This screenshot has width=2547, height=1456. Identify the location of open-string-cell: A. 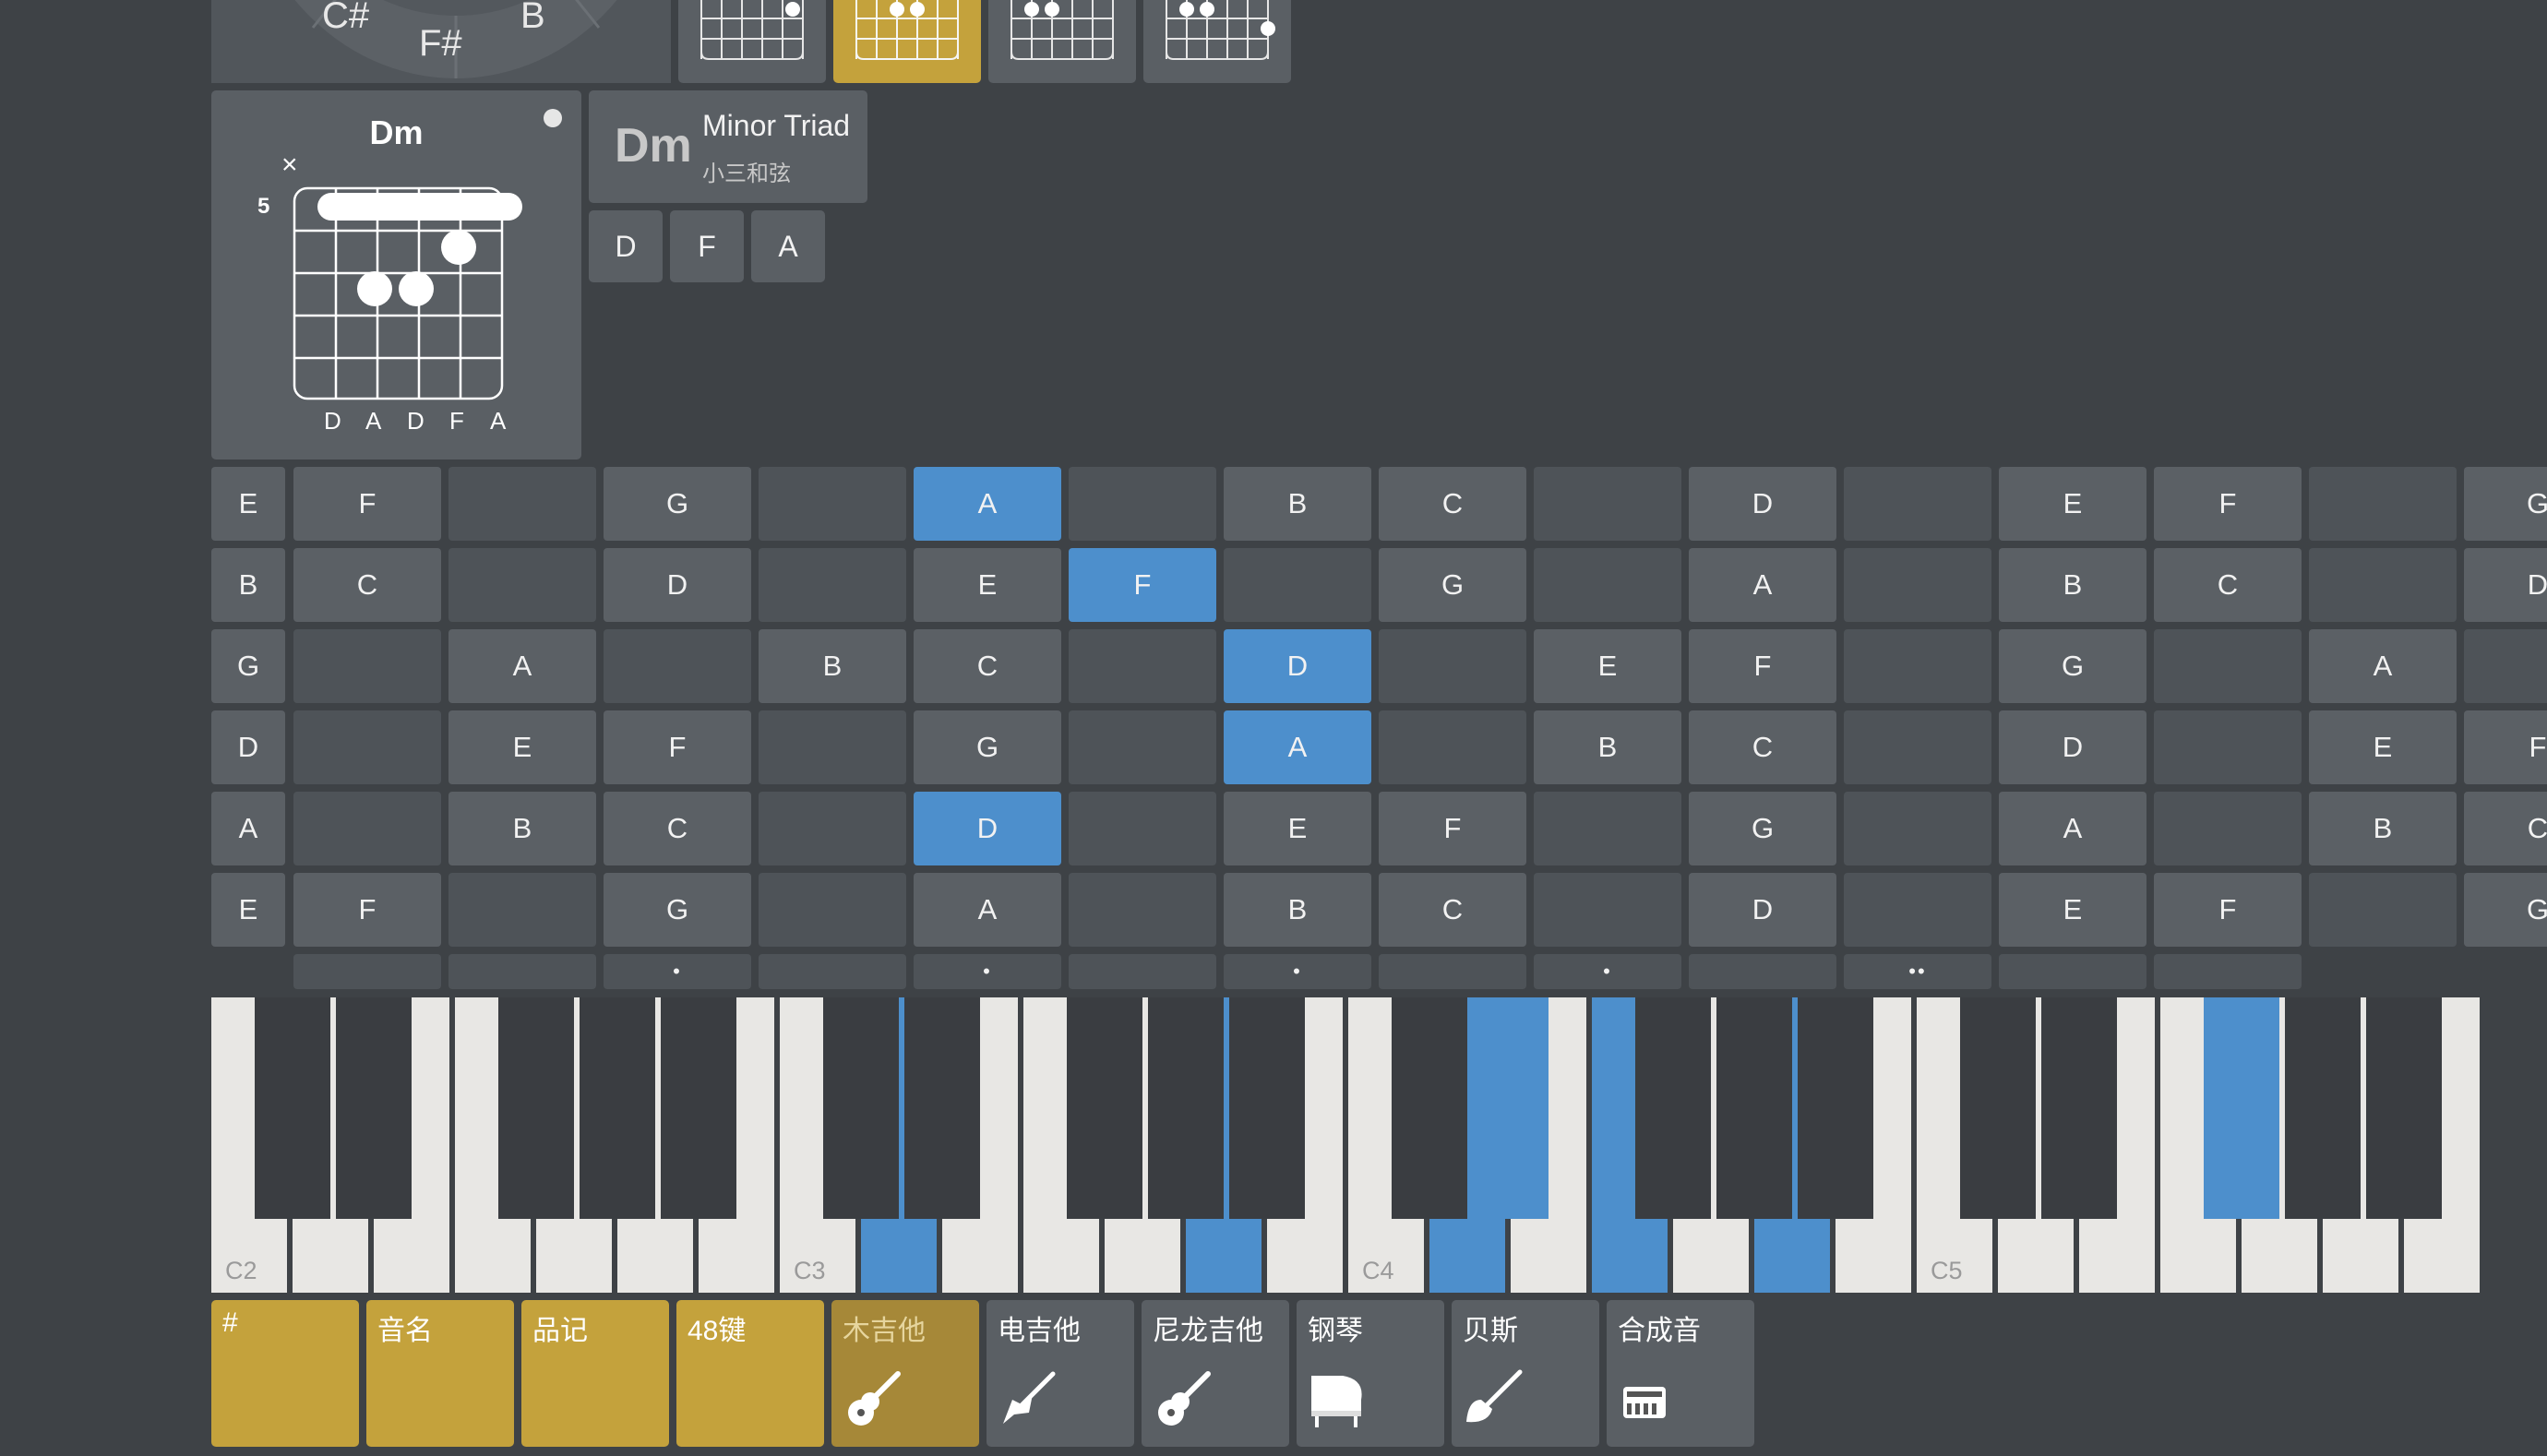
(248, 828).